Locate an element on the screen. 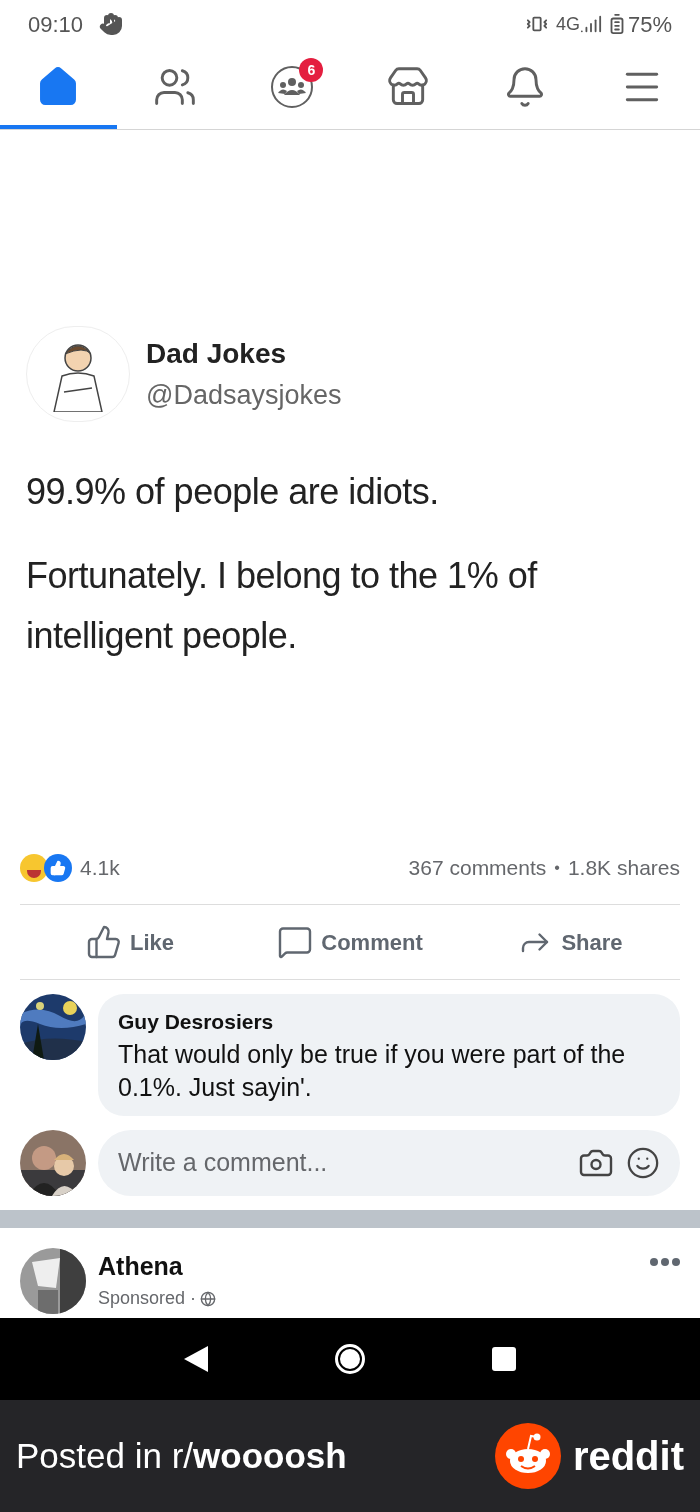 Image resolution: width=700 pixels, height=1512 pixels. like-reaction-icon is located at coordinates (58, 868).